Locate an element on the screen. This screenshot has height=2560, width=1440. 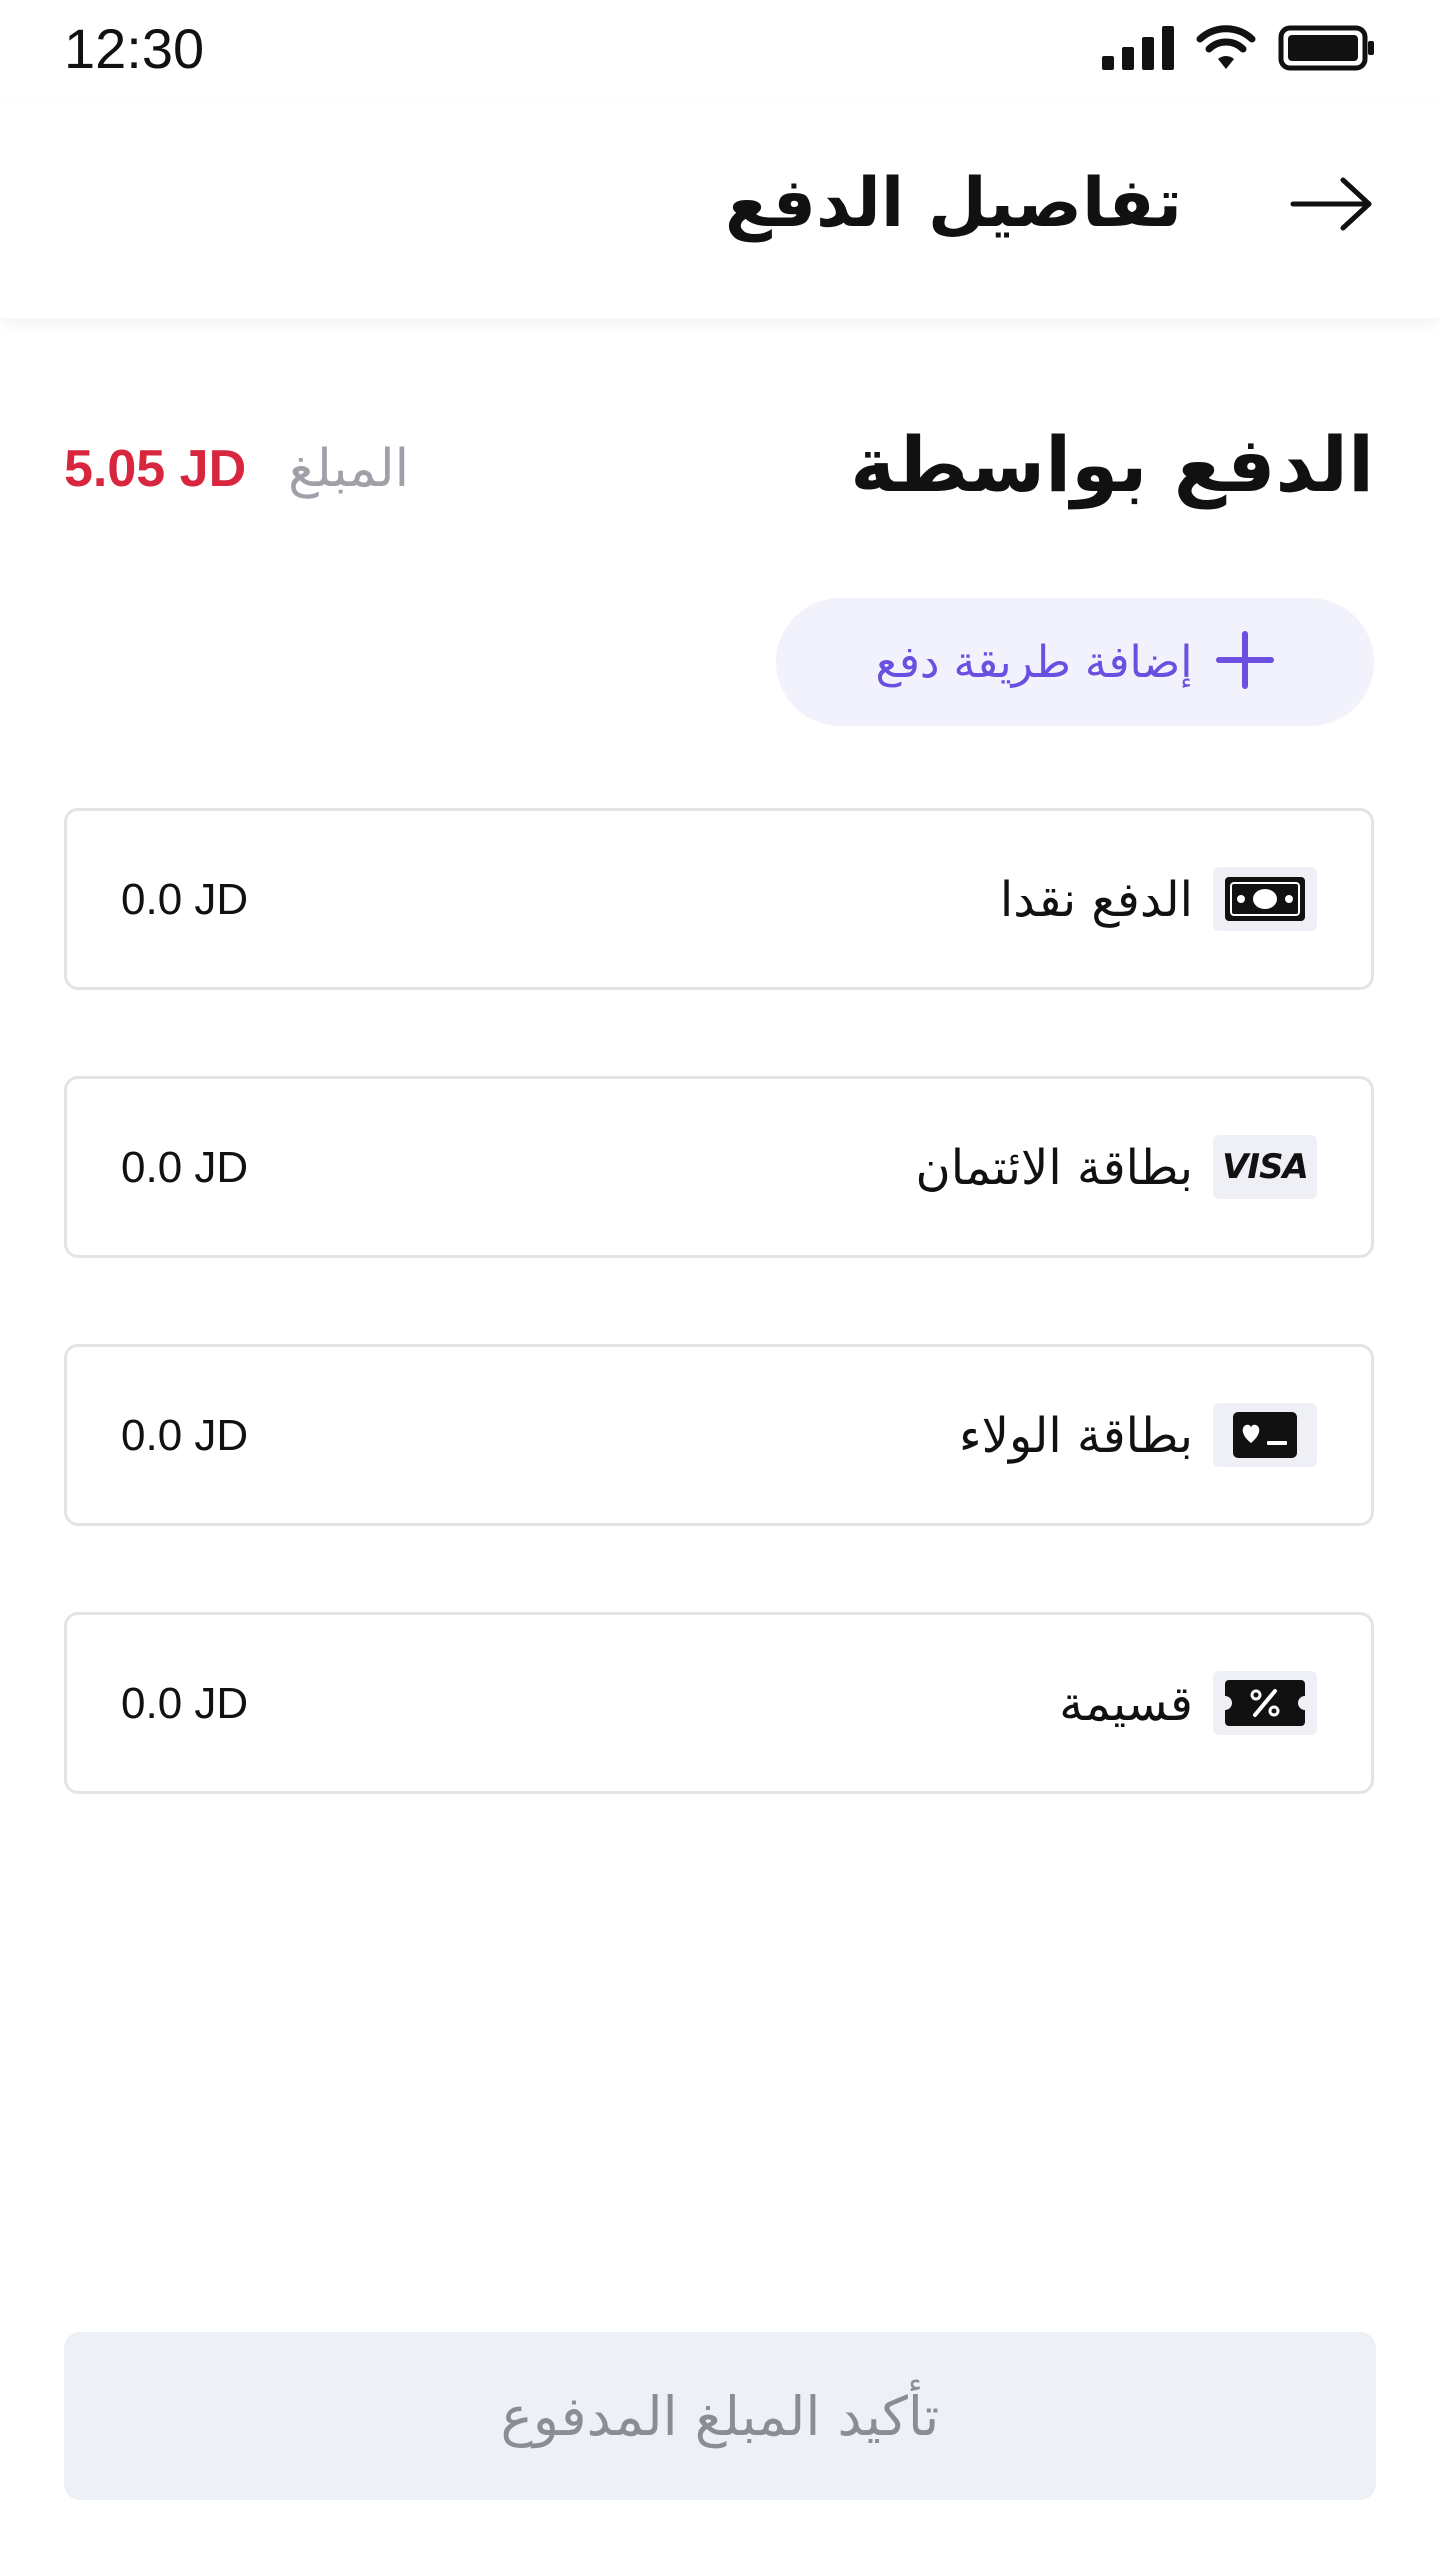
status-icons is located at coordinates (1239, 50).